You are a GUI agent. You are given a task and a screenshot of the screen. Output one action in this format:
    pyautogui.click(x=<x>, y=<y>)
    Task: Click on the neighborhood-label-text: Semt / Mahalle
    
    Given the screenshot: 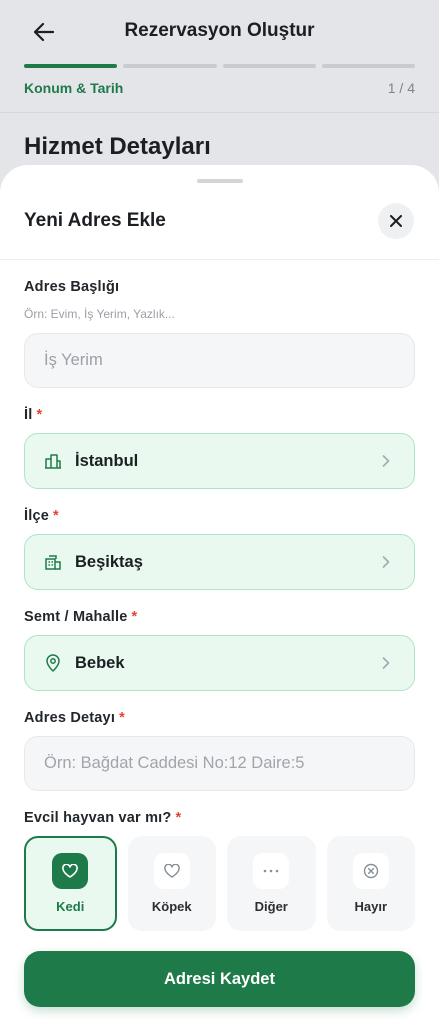 What is the action you would take?
    pyautogui.click(x=76, y=617)
    